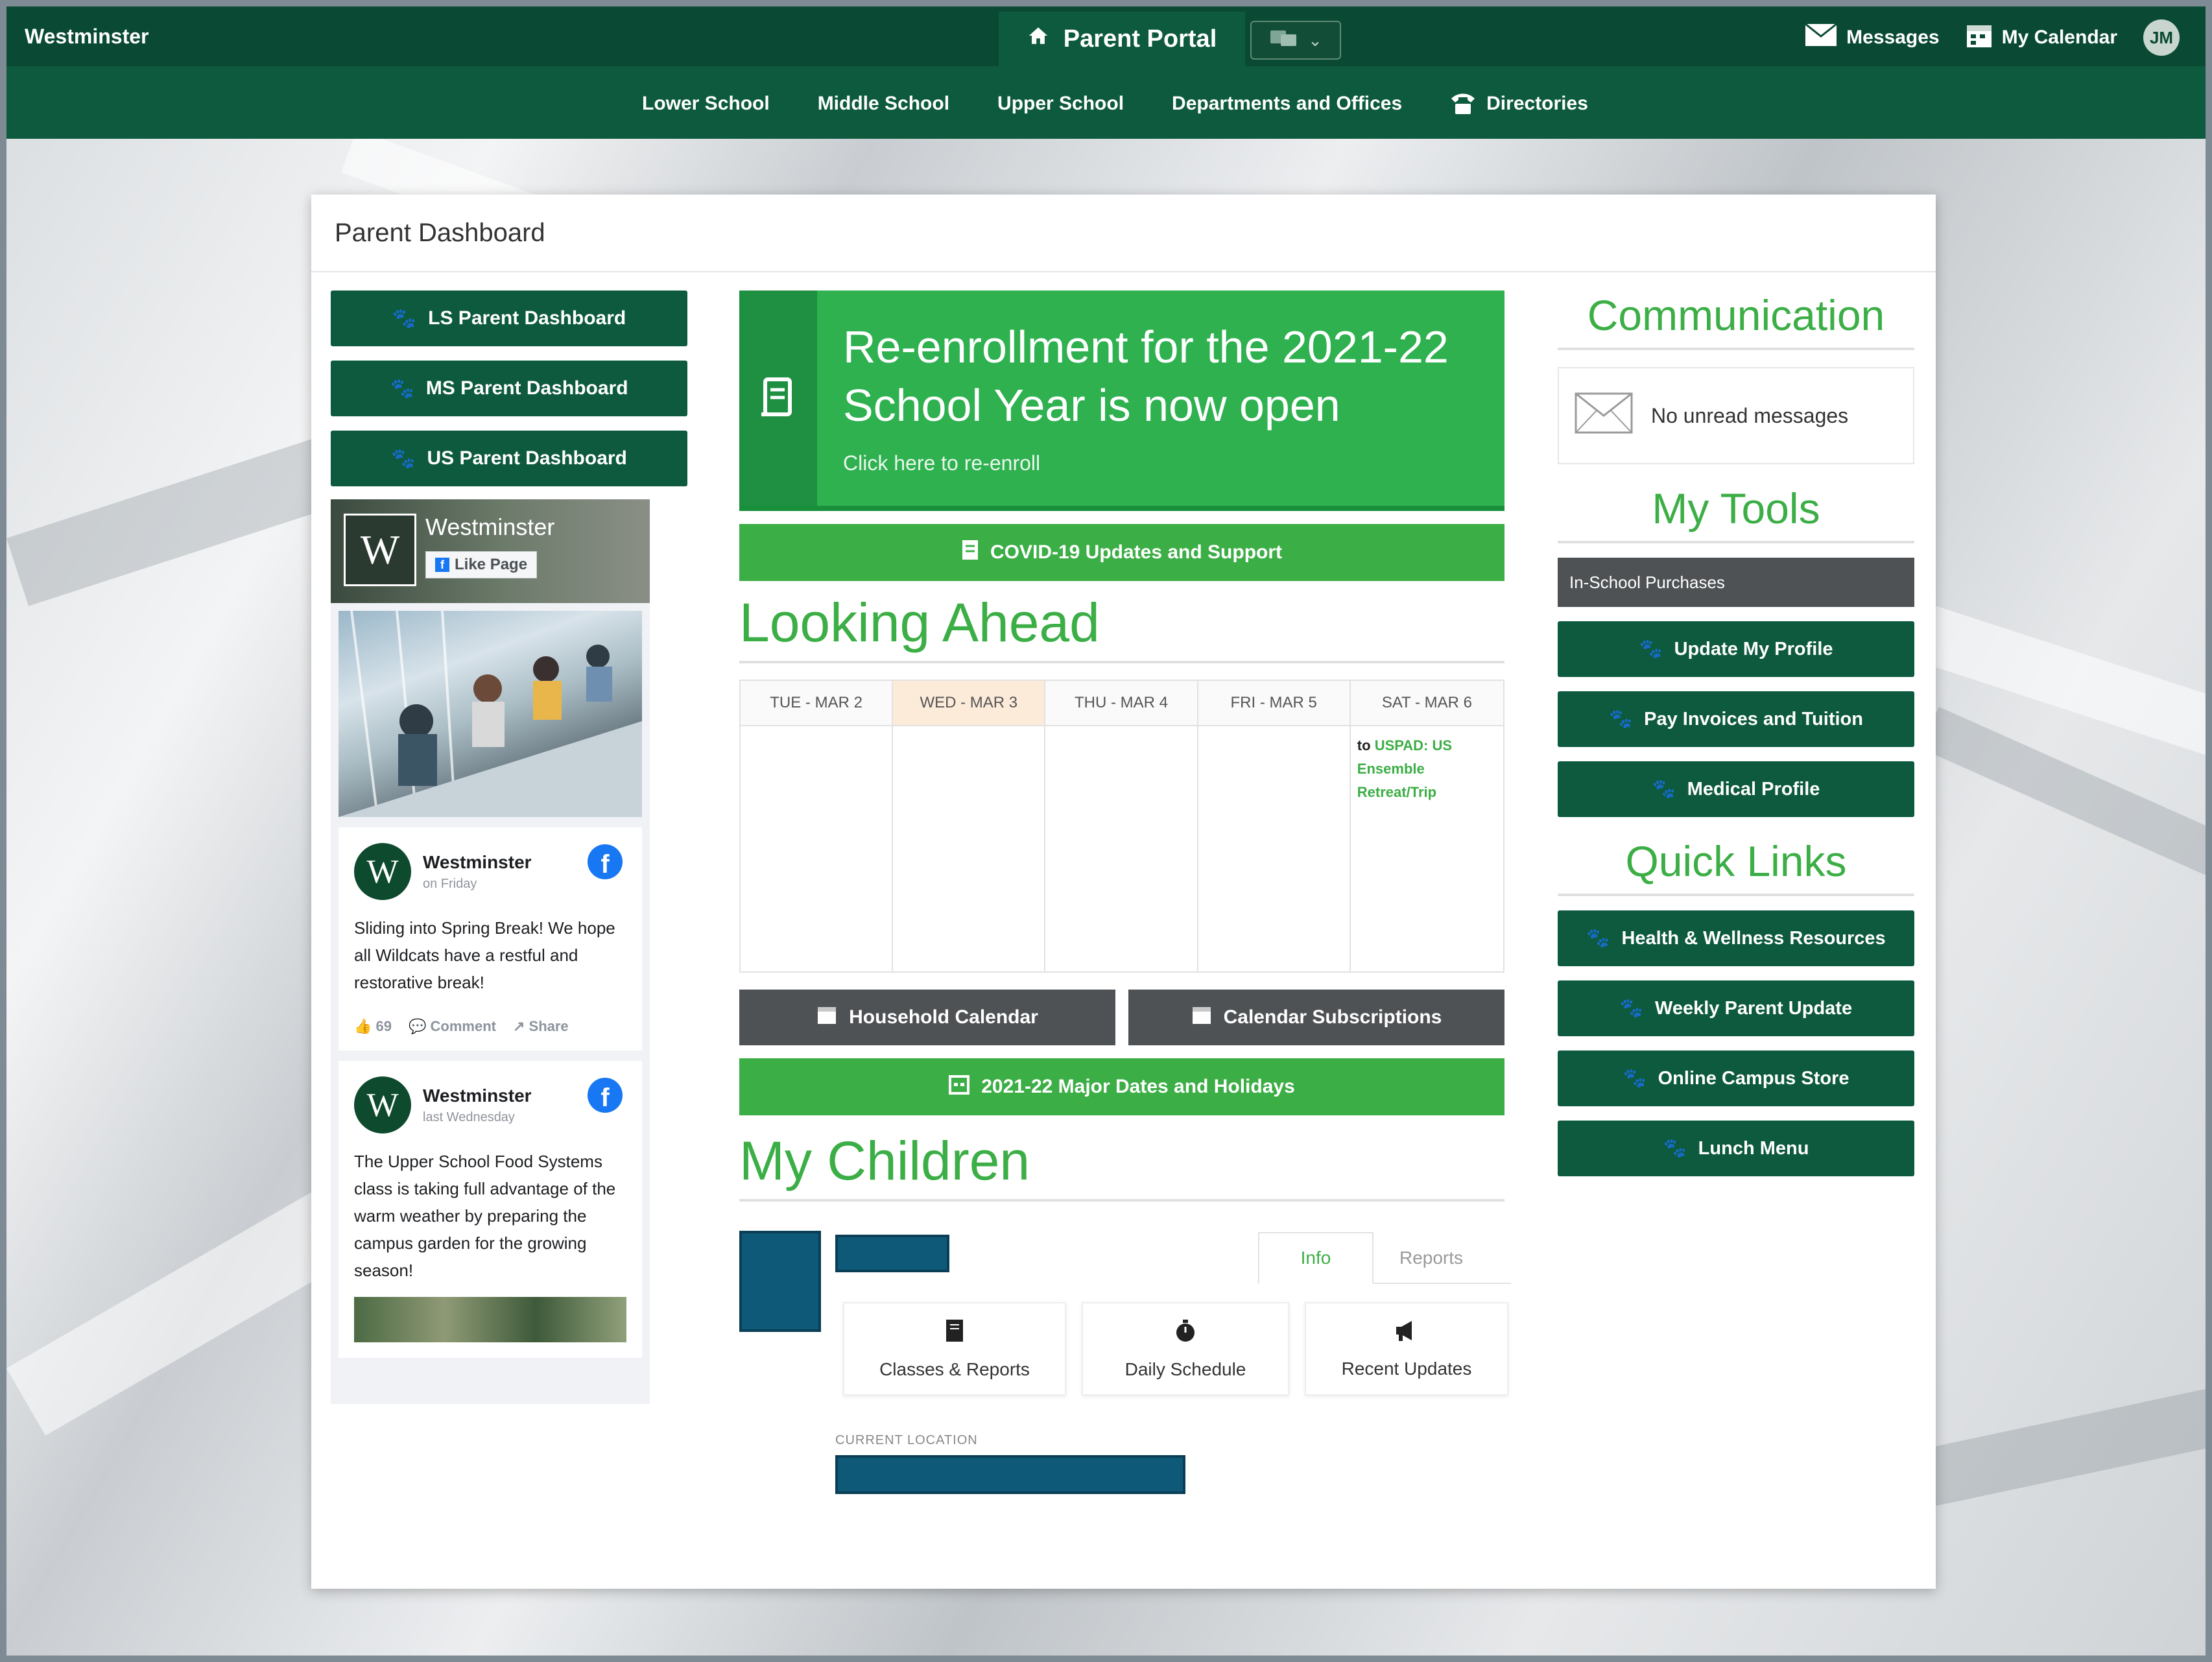 This screenshot has height=1662, width=2212. Describe the element at coordinates (1332, 1017) in the screenshot. I see `button-label: Calendar Subscriptions` at that location.